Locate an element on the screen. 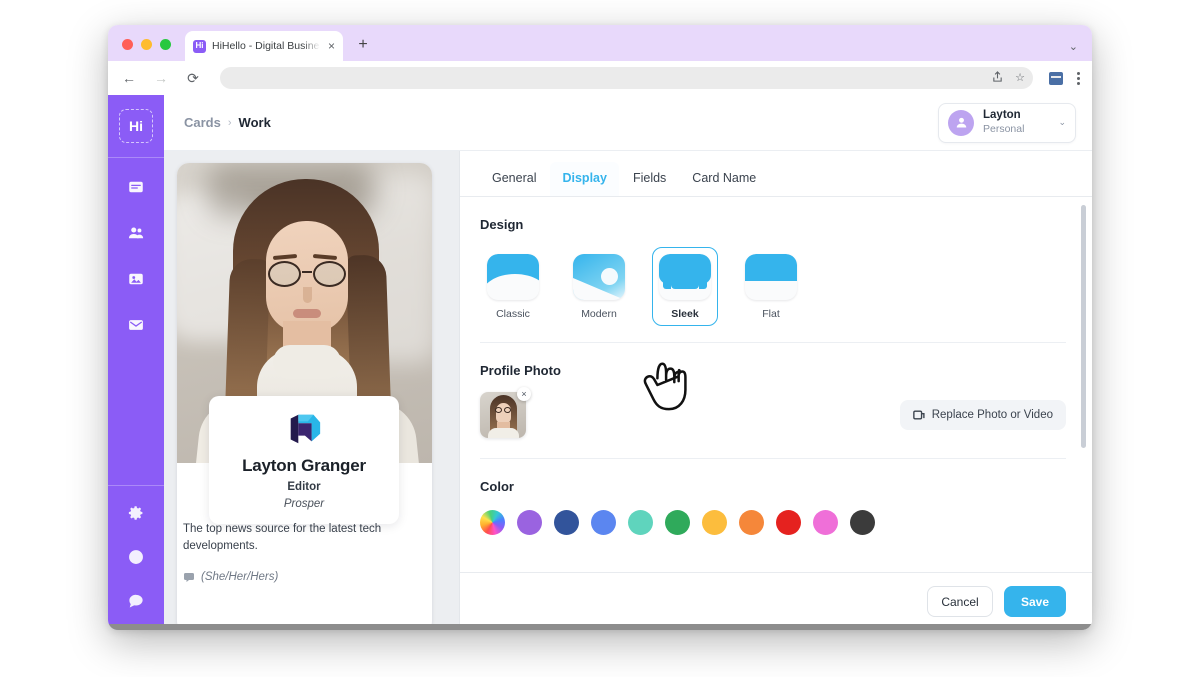 The height and width of the screenshot is (677, 1200). flat-thumbnail-icon is located at coordinates (771, 277).